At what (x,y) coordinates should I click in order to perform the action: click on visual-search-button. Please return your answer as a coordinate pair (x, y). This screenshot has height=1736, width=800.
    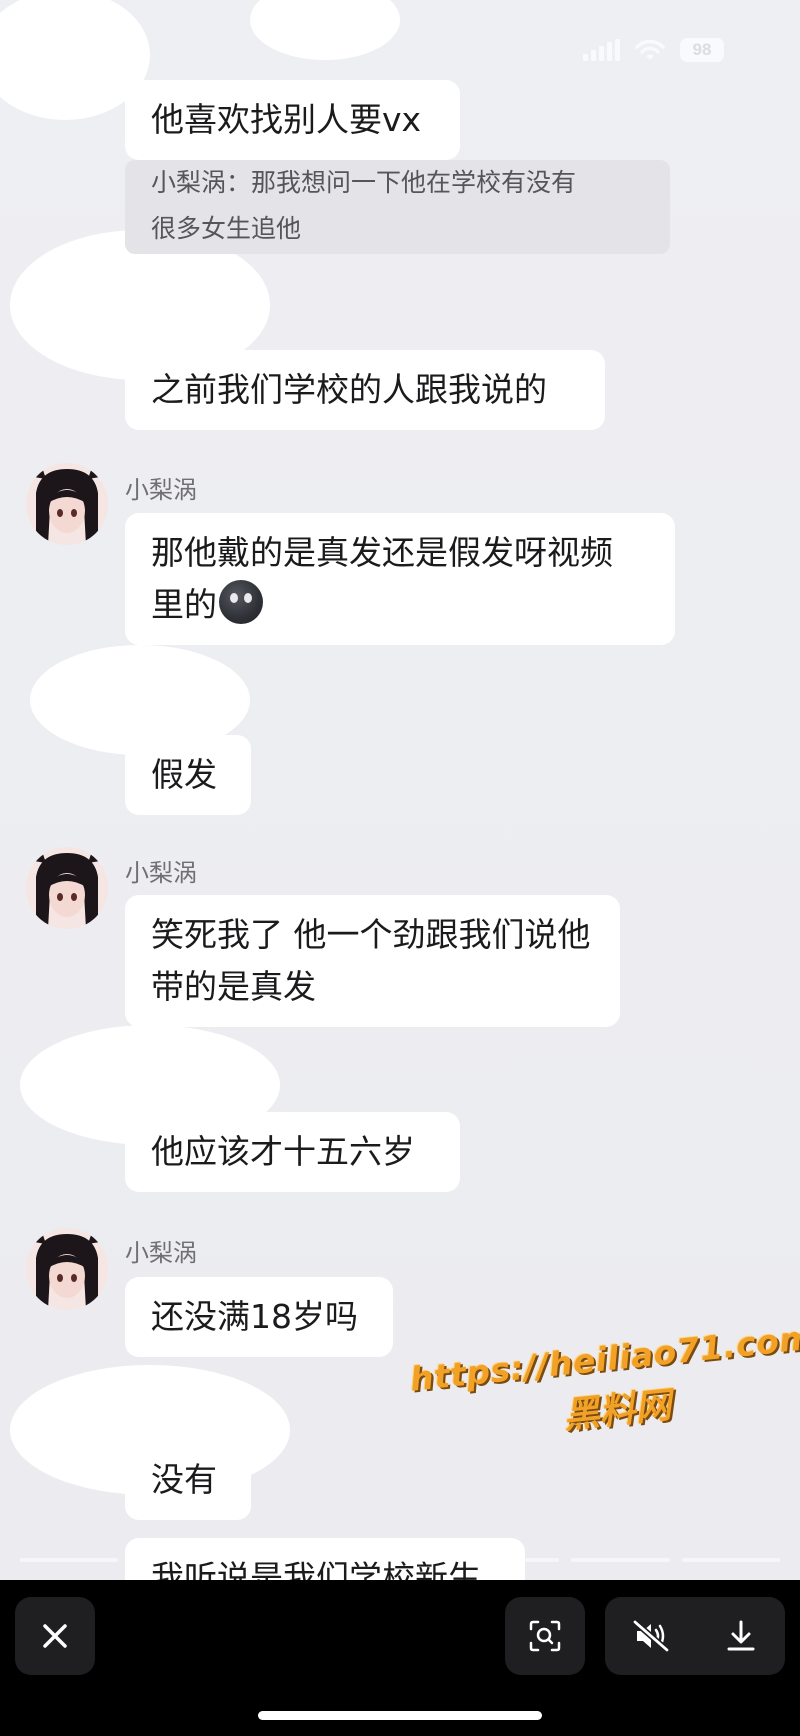
    Looking at the image, I should click on (545, 1636).